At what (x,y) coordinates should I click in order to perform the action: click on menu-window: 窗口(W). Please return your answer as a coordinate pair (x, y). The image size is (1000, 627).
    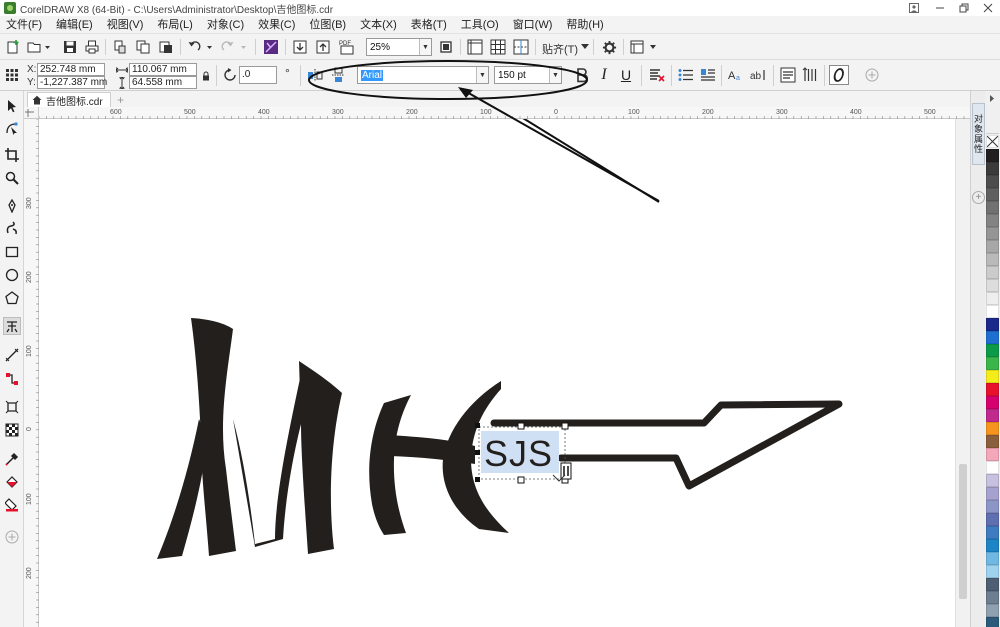
    Looking at the image, I should click on (533, 25).